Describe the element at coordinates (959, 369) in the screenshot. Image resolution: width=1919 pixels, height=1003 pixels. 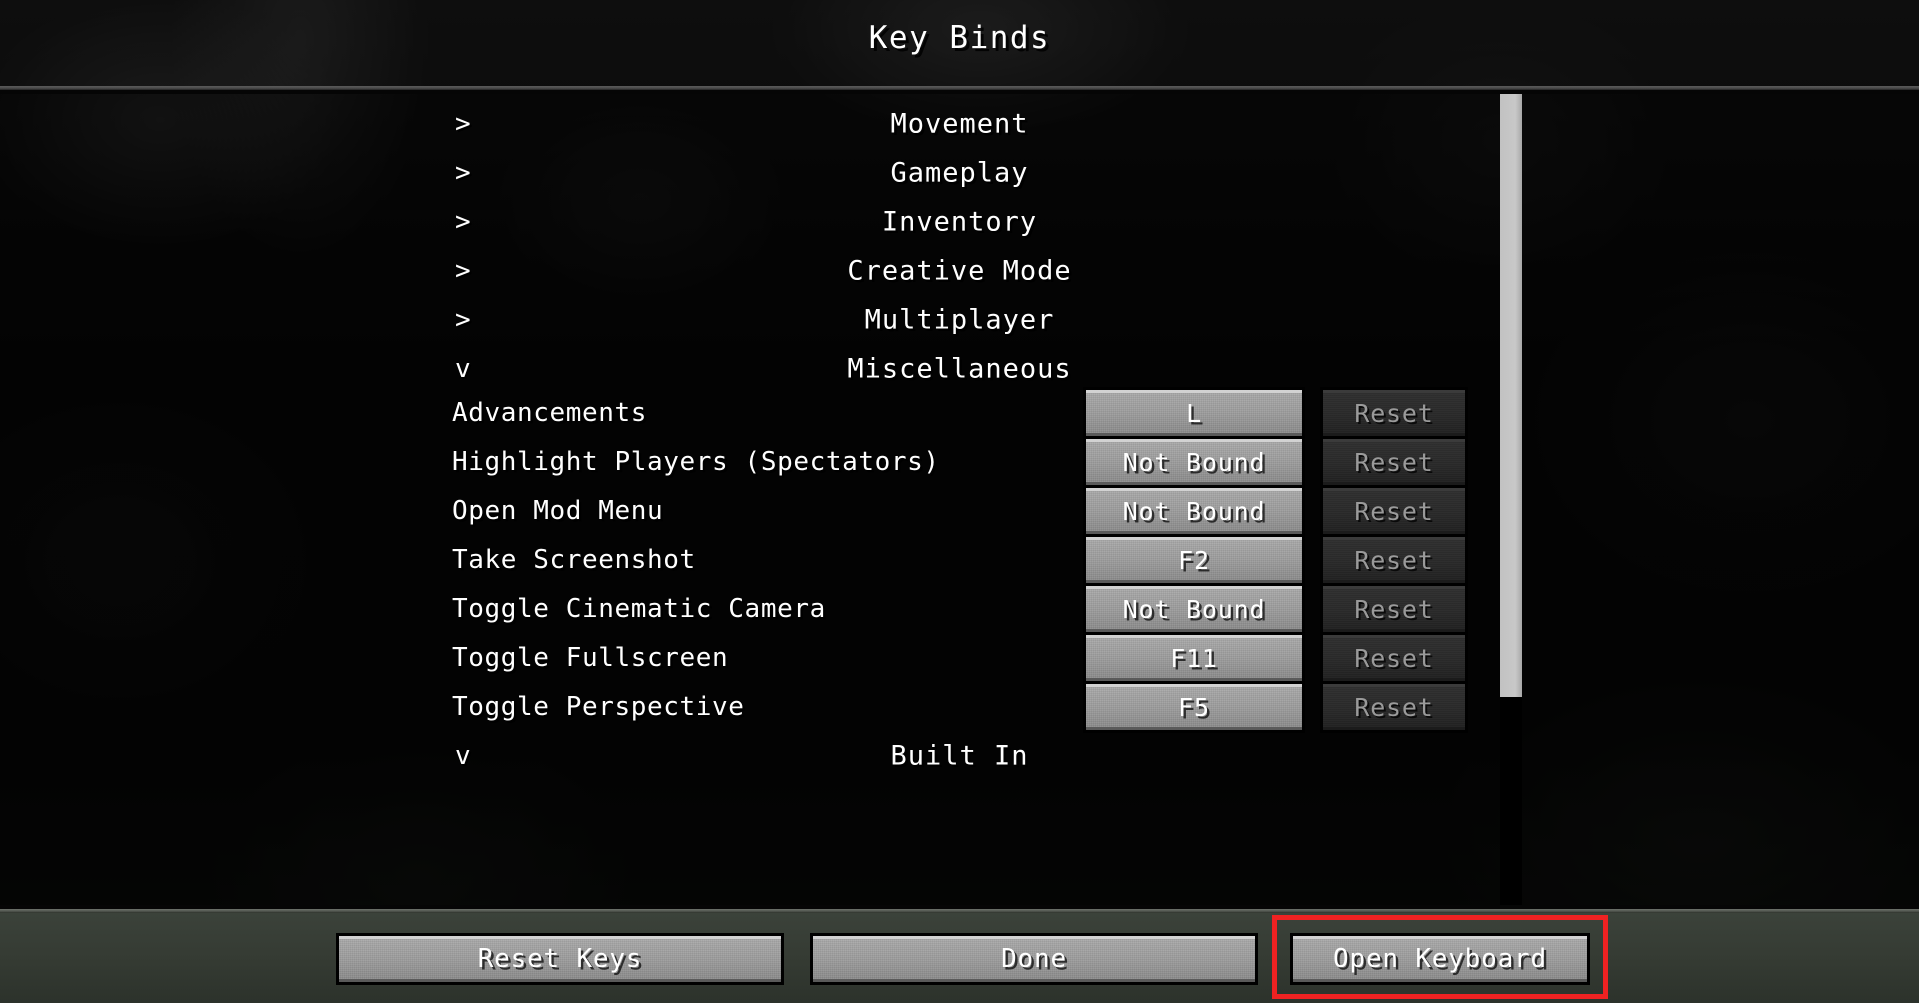
I see `category-label: Miscellaneous` at that location.